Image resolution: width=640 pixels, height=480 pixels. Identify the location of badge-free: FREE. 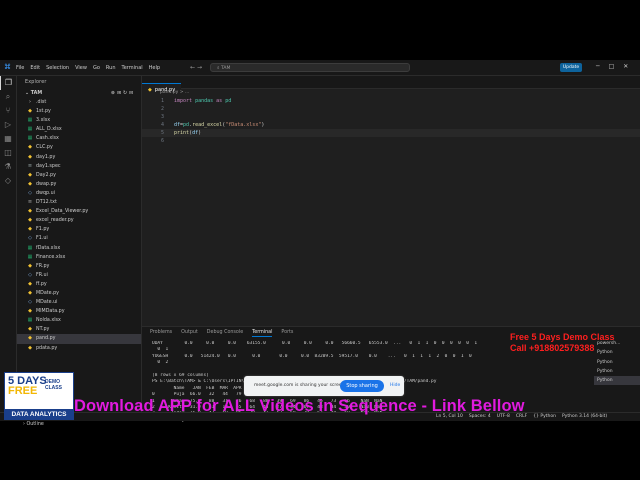
(23, 391).